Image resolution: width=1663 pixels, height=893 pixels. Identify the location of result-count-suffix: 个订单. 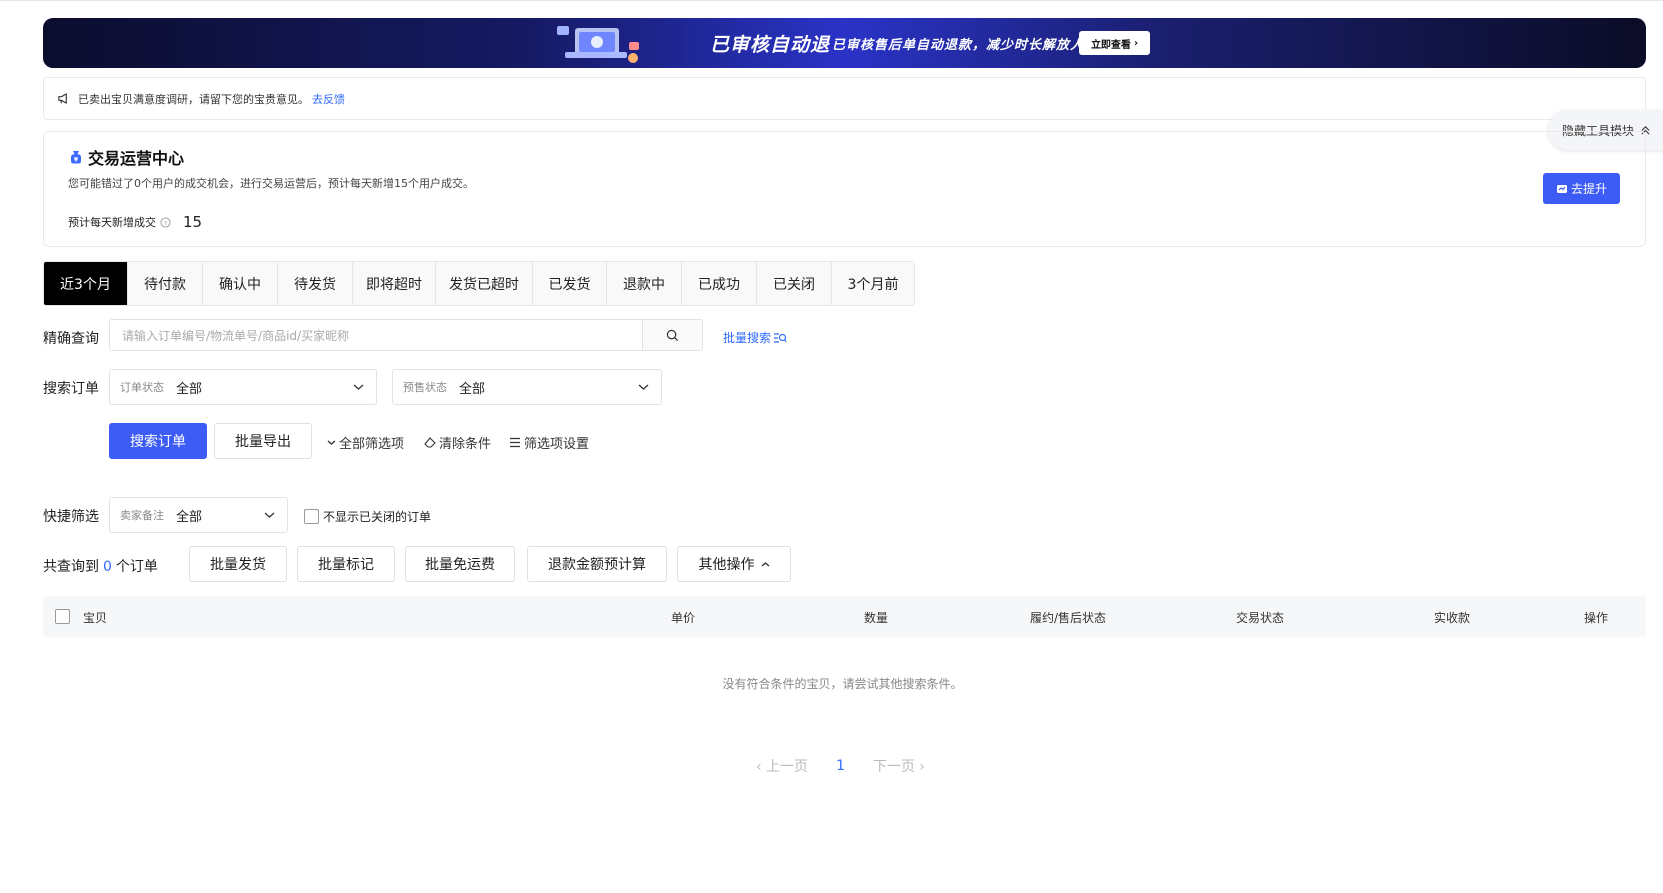
(136, 567).